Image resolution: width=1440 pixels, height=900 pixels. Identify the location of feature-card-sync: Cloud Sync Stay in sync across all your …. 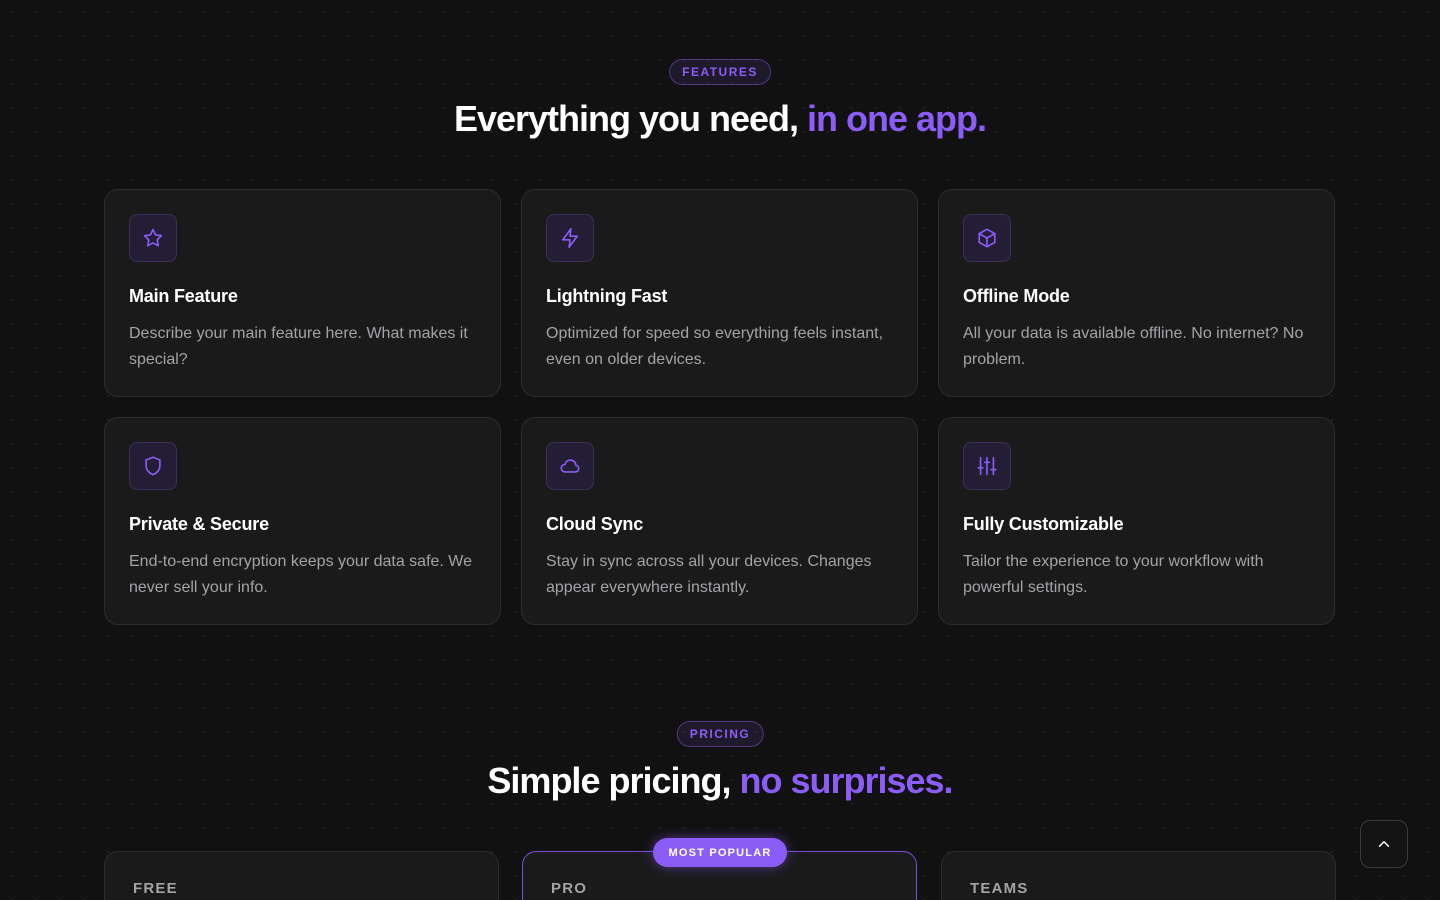
(719, 521).